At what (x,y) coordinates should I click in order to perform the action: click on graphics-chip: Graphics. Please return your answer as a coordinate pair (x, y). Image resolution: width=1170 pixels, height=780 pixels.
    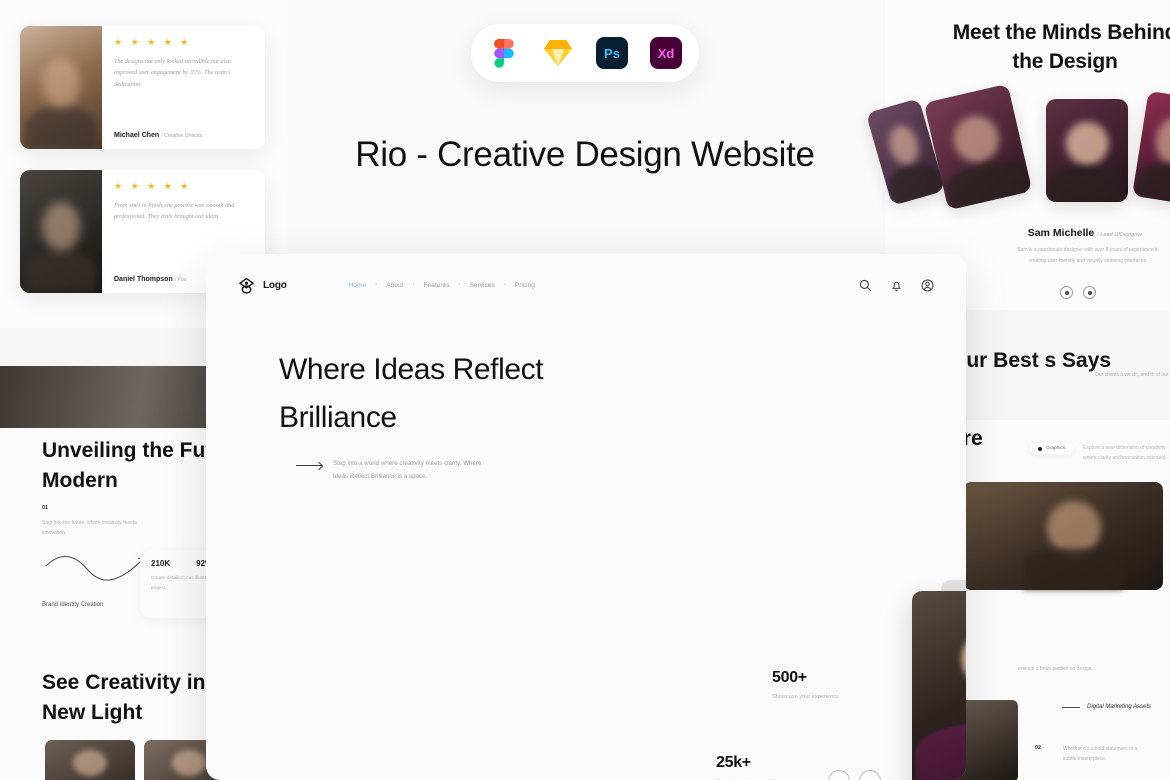
    Looking at the image, I should click on (1052, 448).